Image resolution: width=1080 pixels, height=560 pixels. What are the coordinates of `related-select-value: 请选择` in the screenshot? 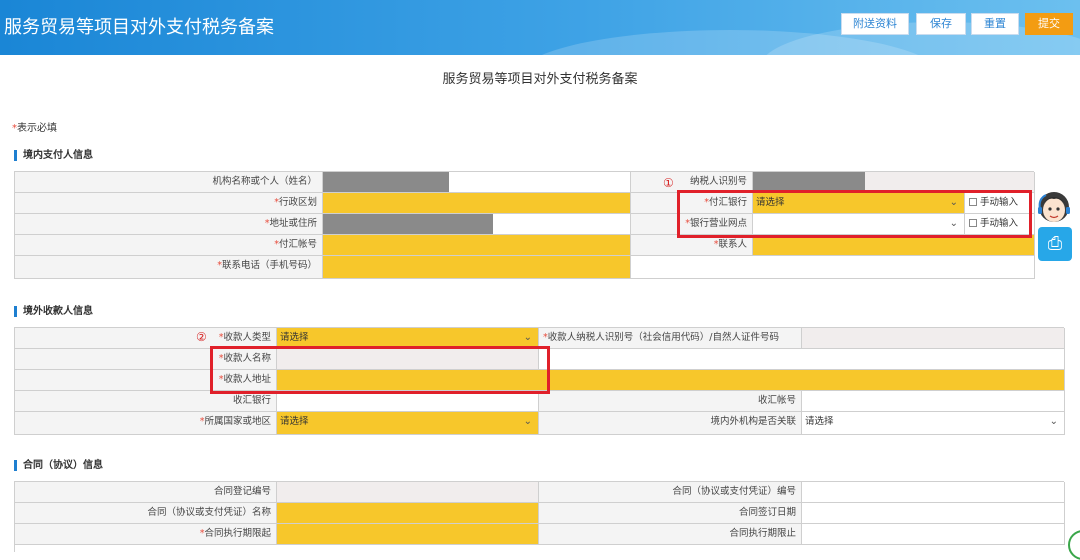 It's located at (819, 421).